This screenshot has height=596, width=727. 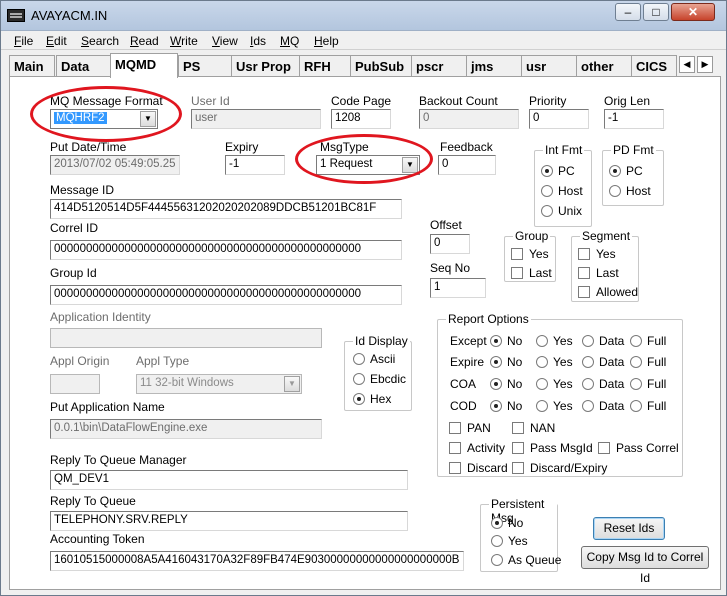 What do you see at coordinates (478, 468) in the screenshot?
I see `report-discard-checkbox: Discard` at bounding box center [478, 468].